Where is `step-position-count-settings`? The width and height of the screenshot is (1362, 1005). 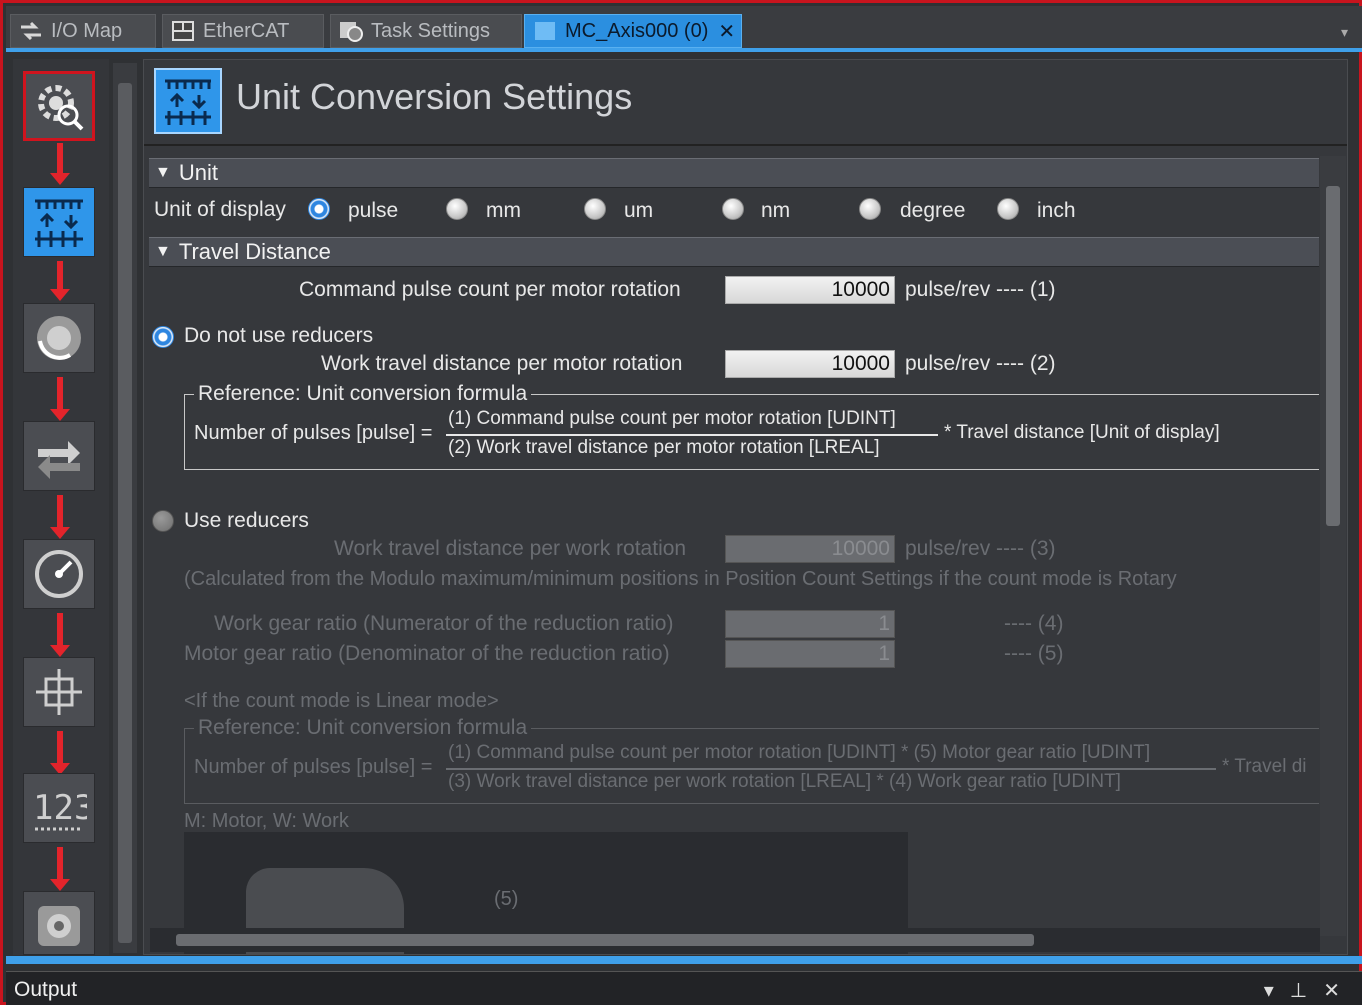 step-position-count-settings is located at coordinates (59, 692).